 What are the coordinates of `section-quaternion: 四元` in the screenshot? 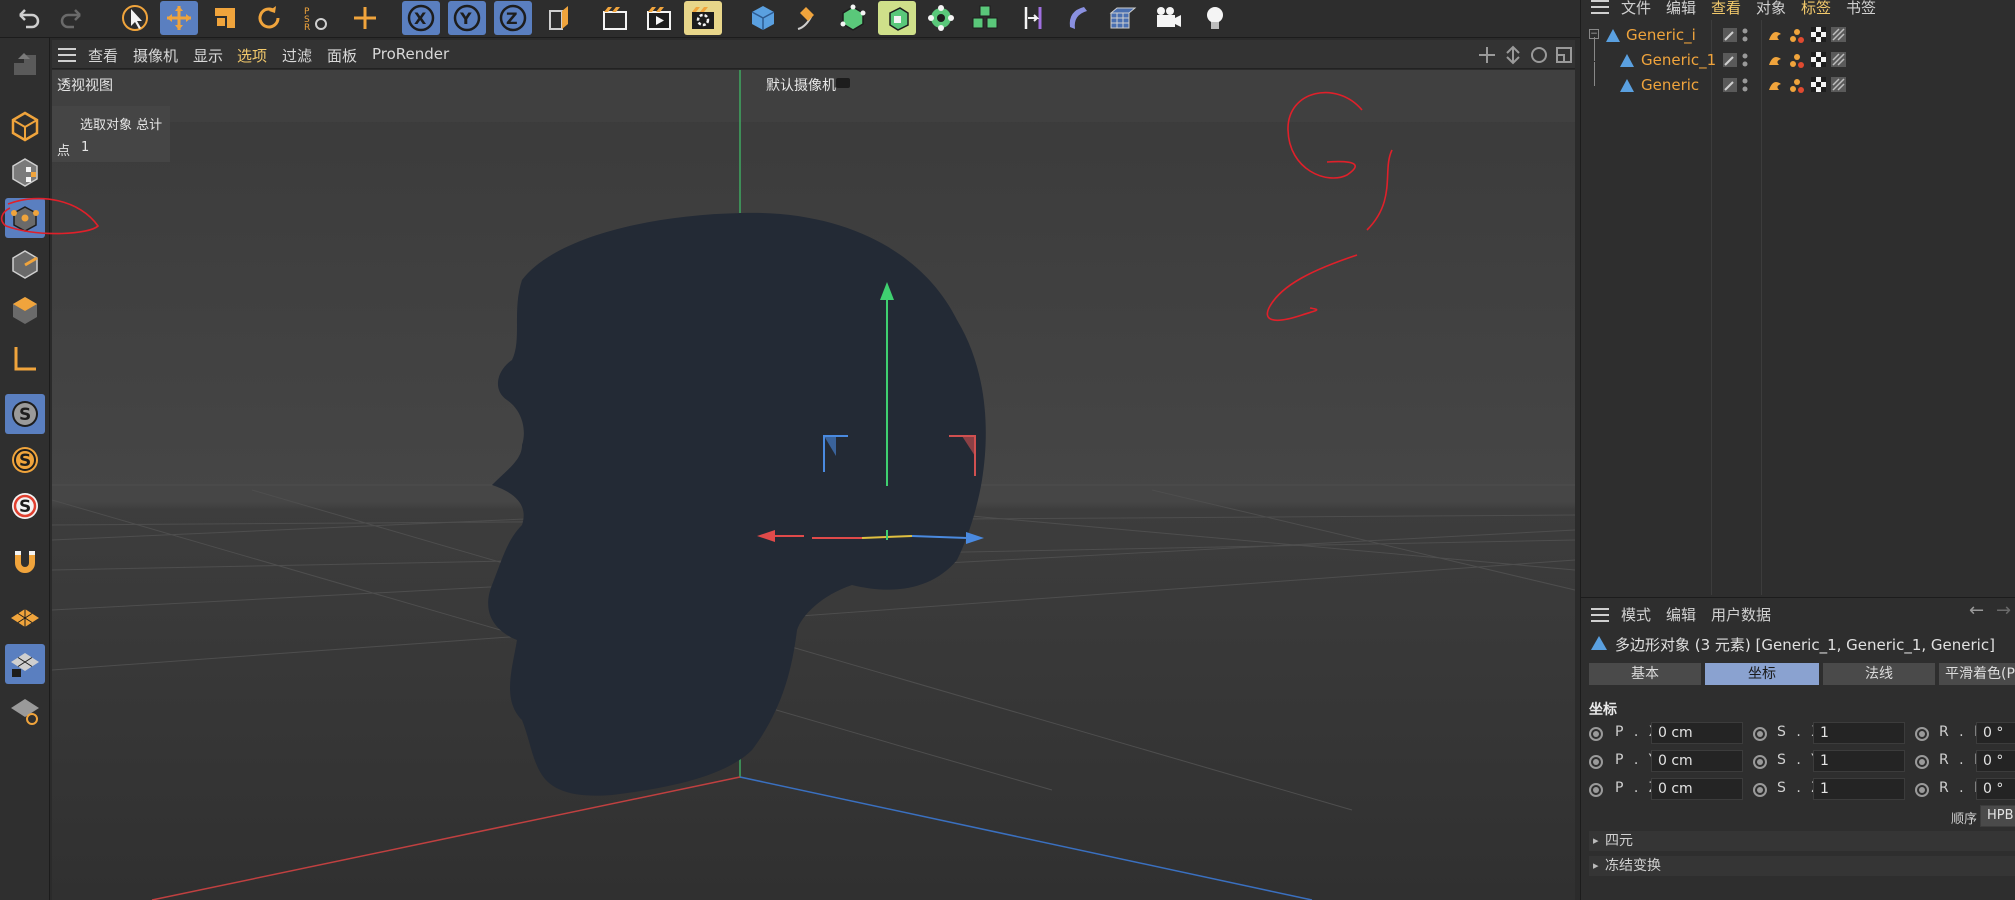 It's located at (1802, 841).